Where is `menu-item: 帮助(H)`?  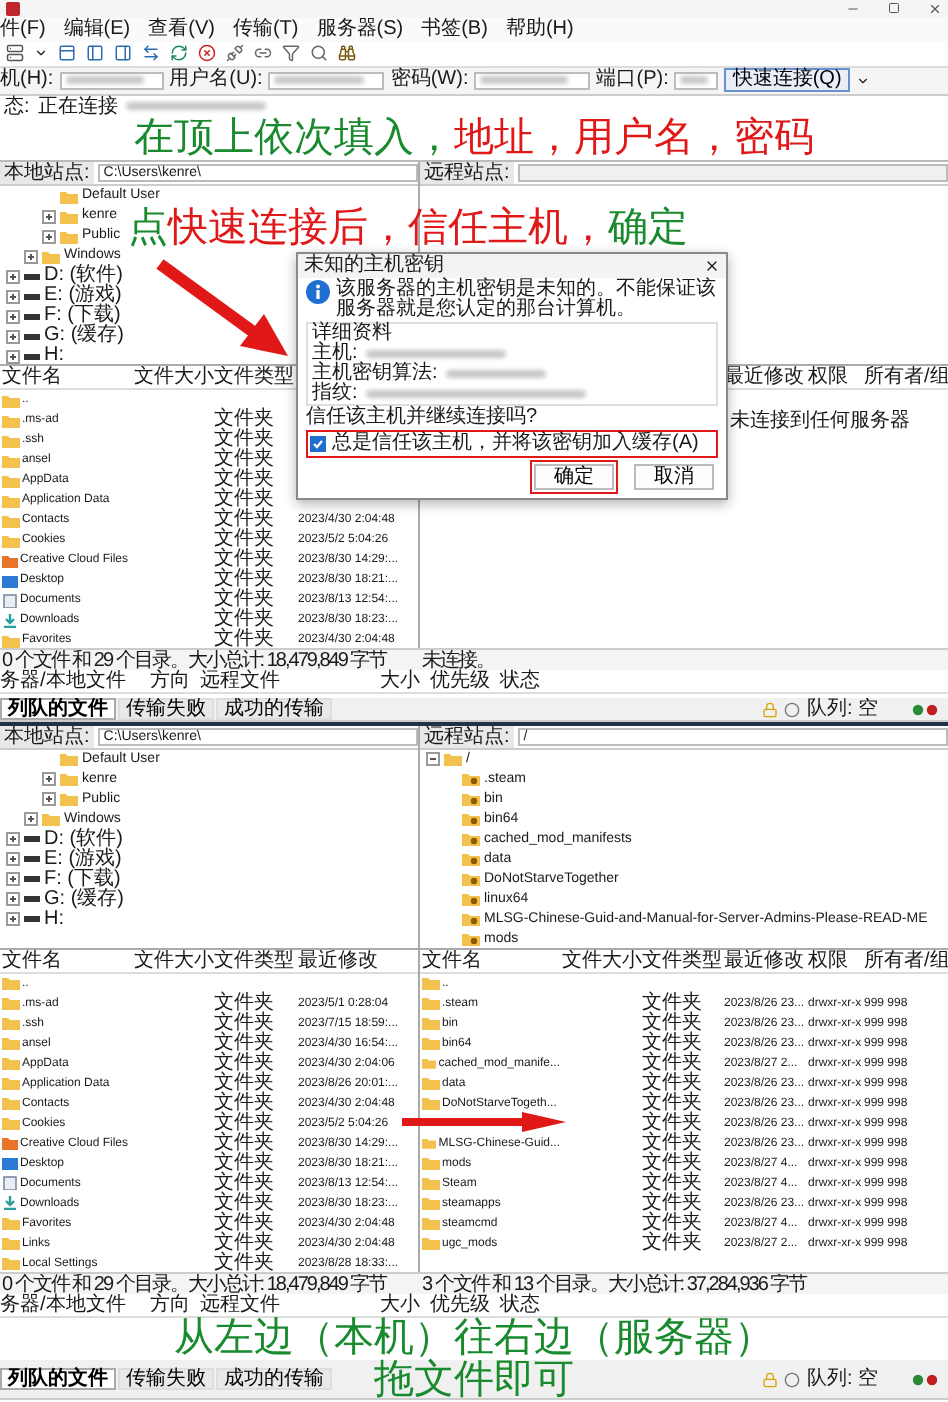
menu-item: 帮助(H) is located at coordinates (539, 29).